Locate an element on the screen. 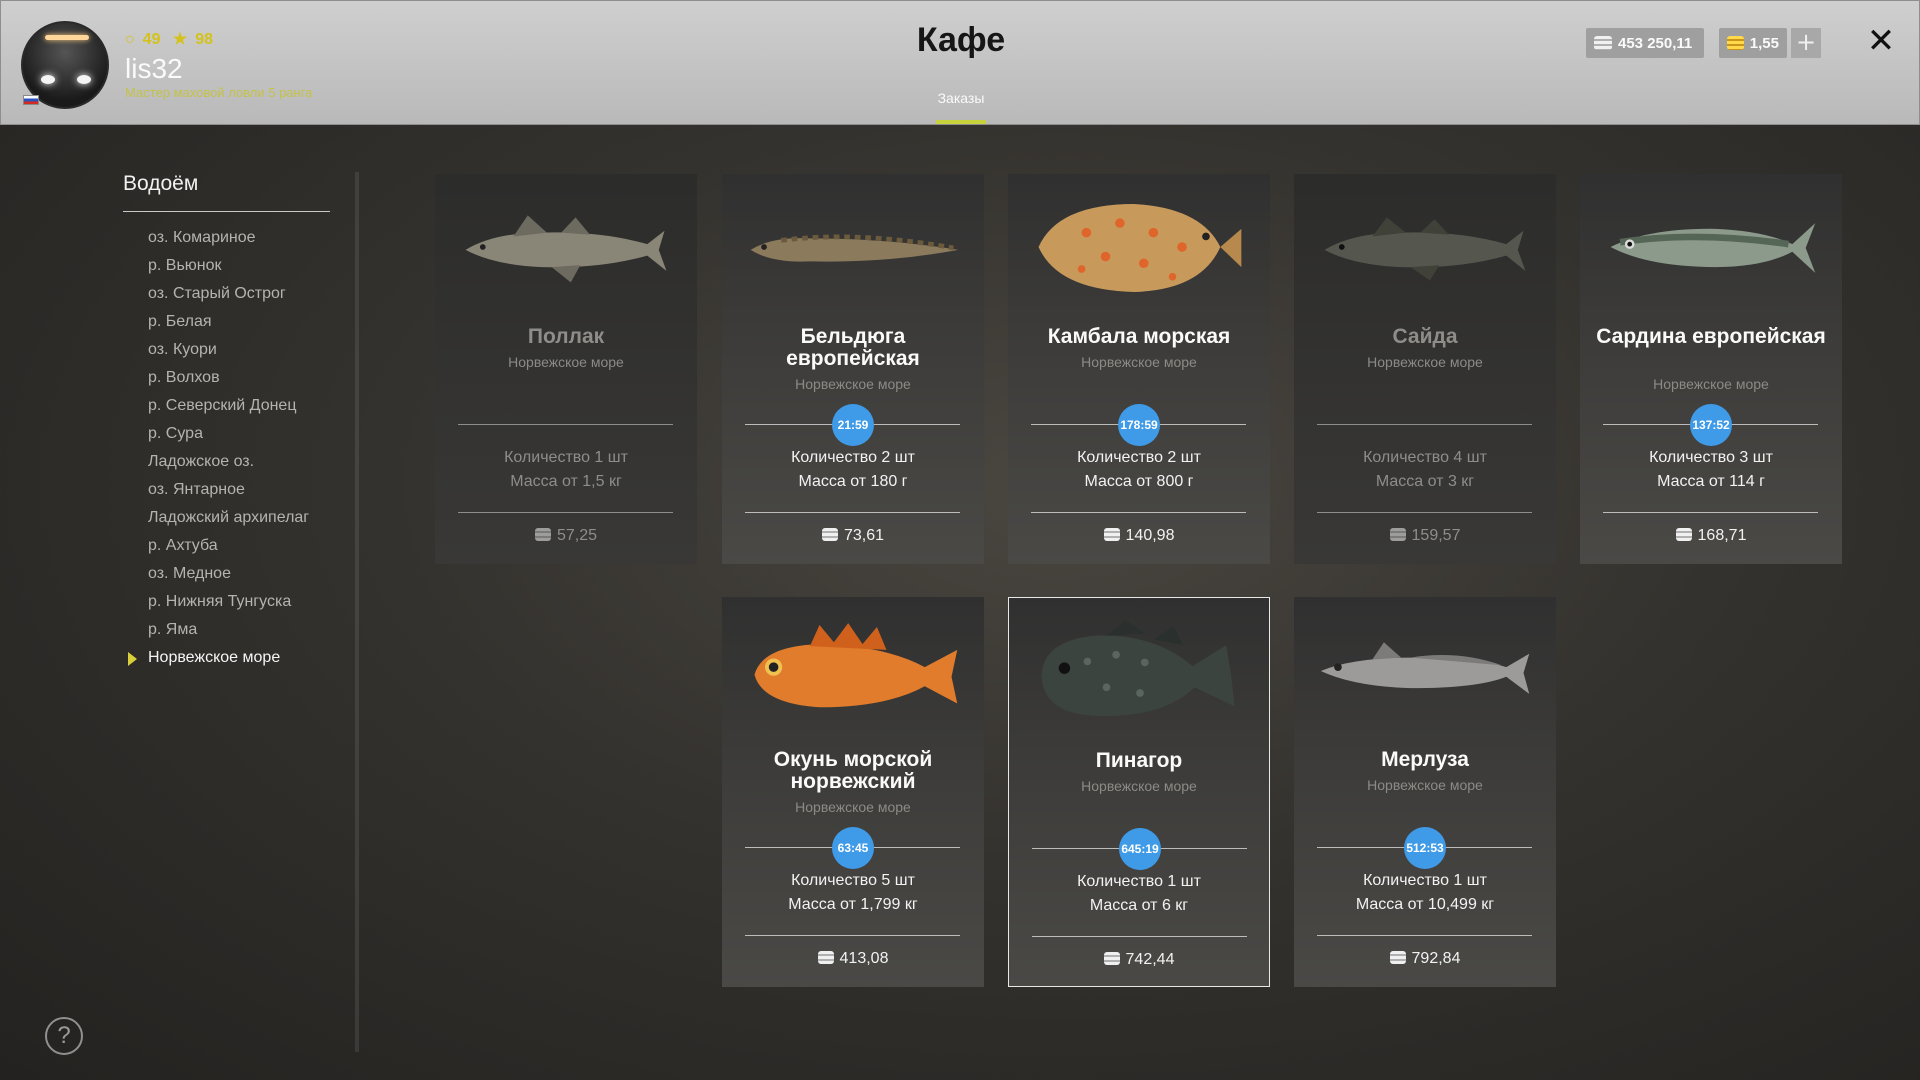  order-quantity: Количество 4 шт is located at coordinates (1425, 457).